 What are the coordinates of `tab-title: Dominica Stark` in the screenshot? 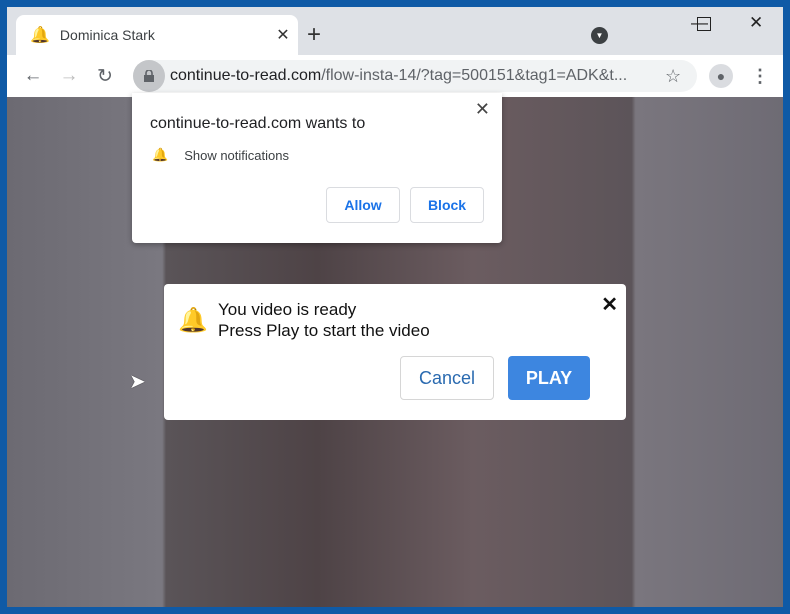 It's located at (107, 35).